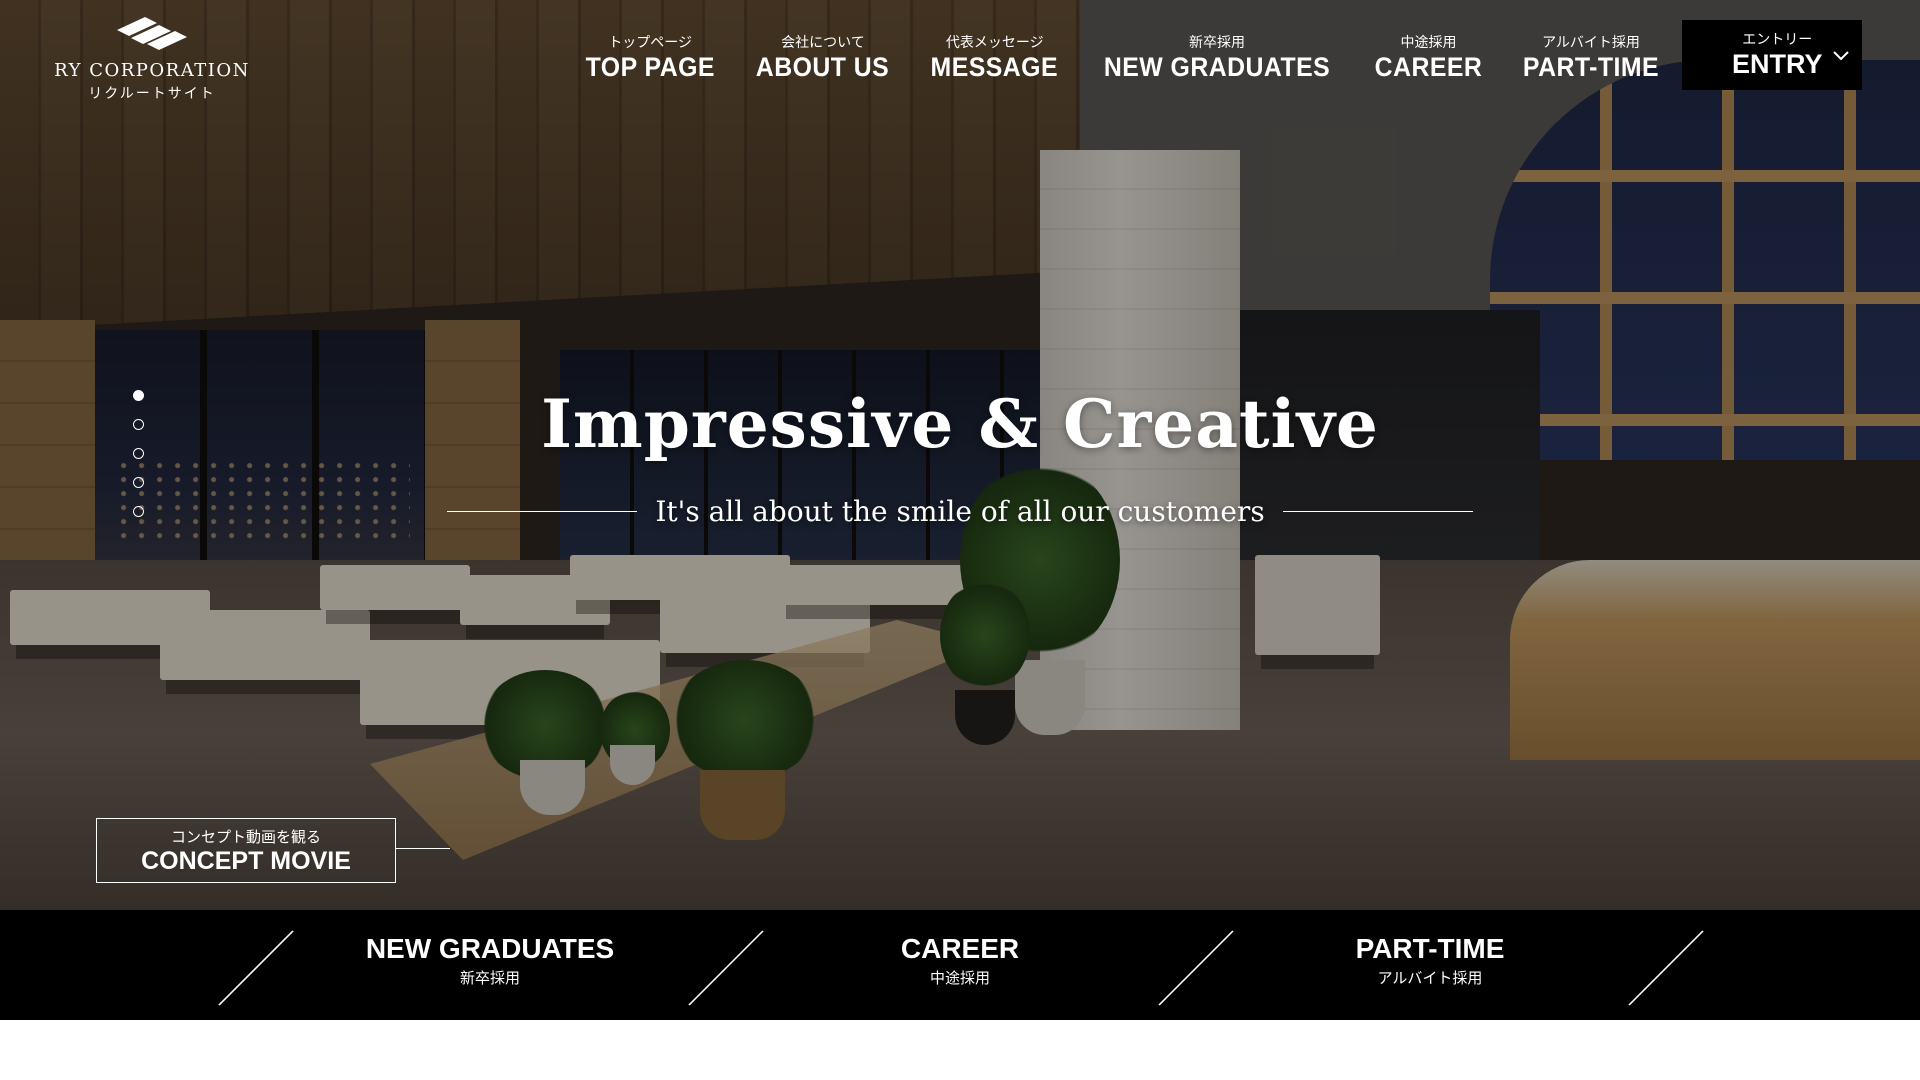 This screenshot has height=1080, width=1920. Describe the element at coordinates (994, 43) in the screenshot. I see `nav-item-jp-label: 代表メッセージ` at that location.